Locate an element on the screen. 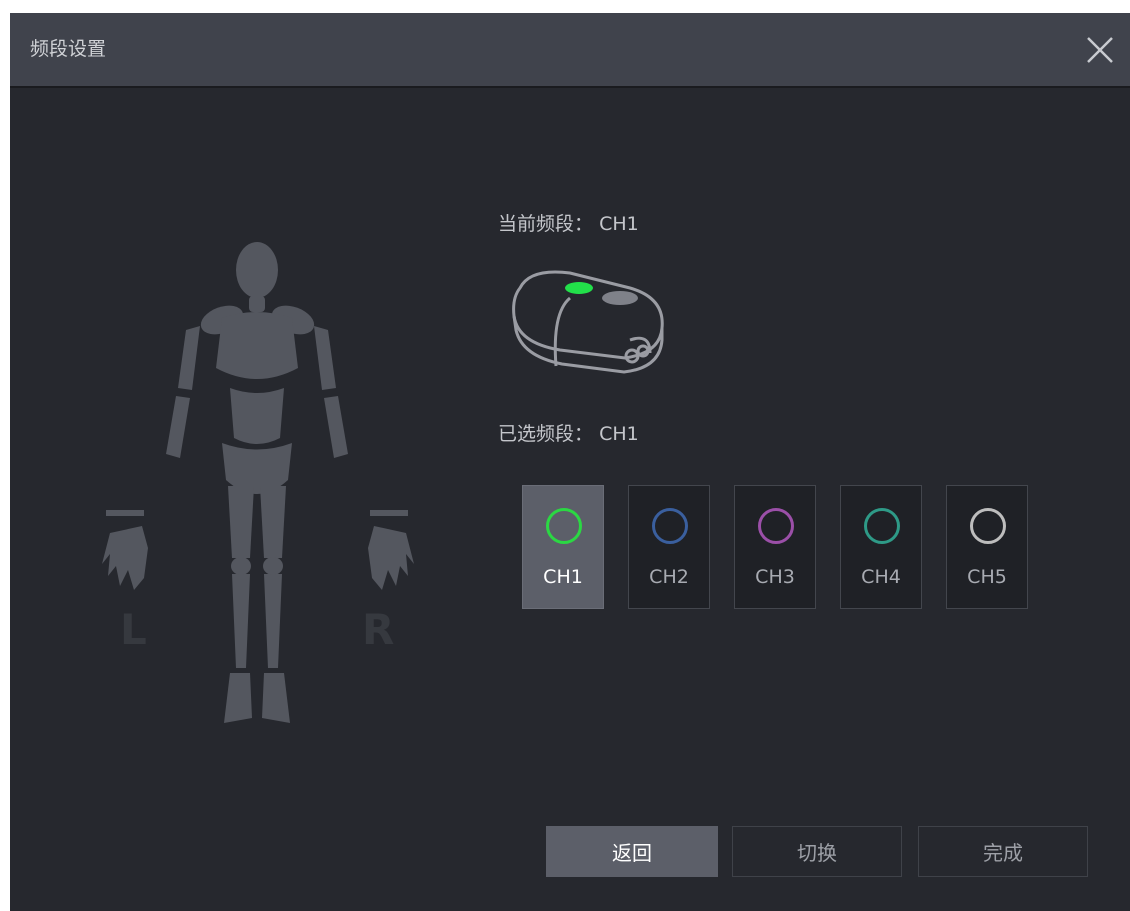 Image resolution: width=1130 pixels, height=911 pixels. channel-label: CH1 is located at coordinates (563, 577).